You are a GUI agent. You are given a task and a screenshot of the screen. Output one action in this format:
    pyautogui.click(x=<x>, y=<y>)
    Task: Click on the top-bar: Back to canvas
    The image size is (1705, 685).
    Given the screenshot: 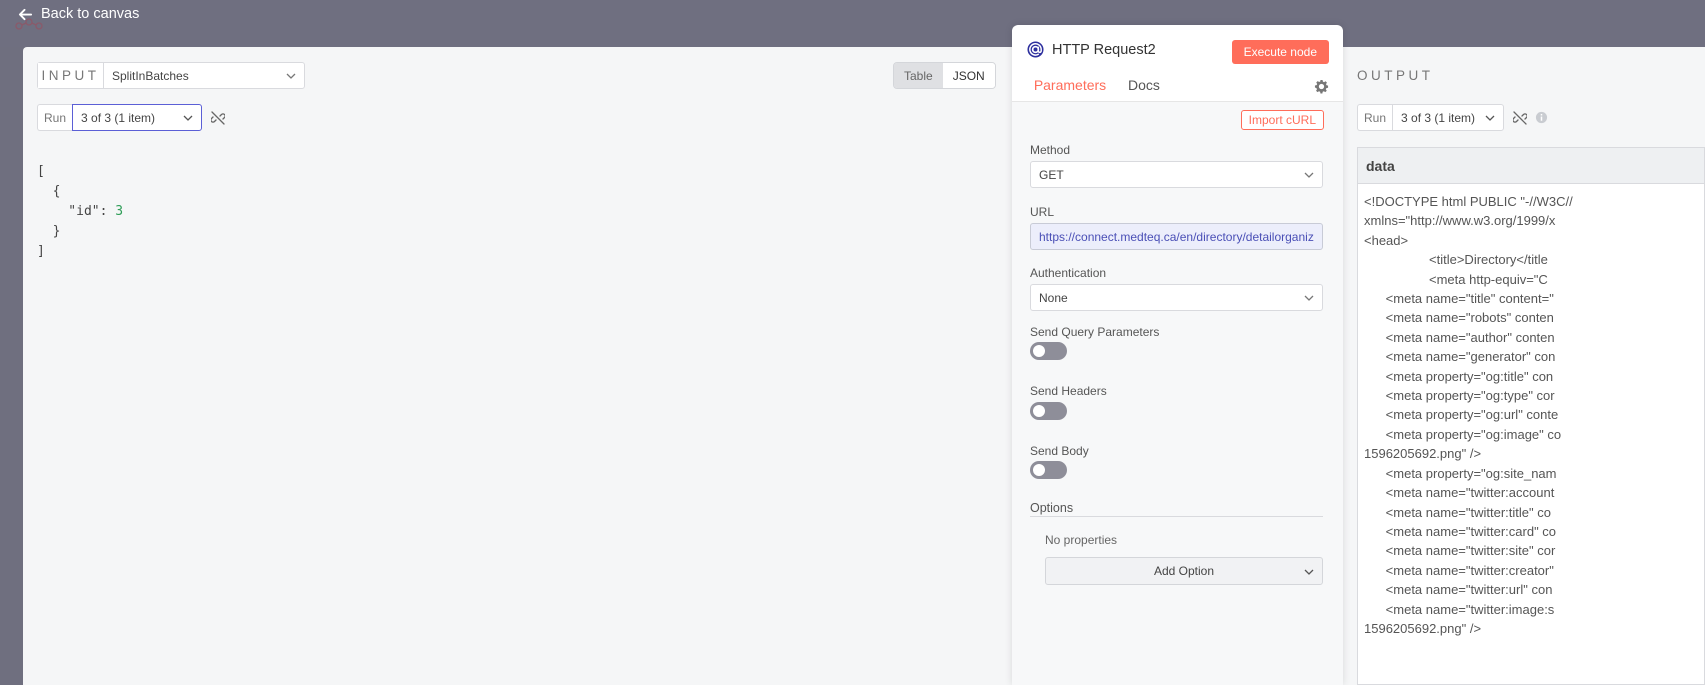 What is the action you would take?
    pyautogui.click(x=852, y=23)
    